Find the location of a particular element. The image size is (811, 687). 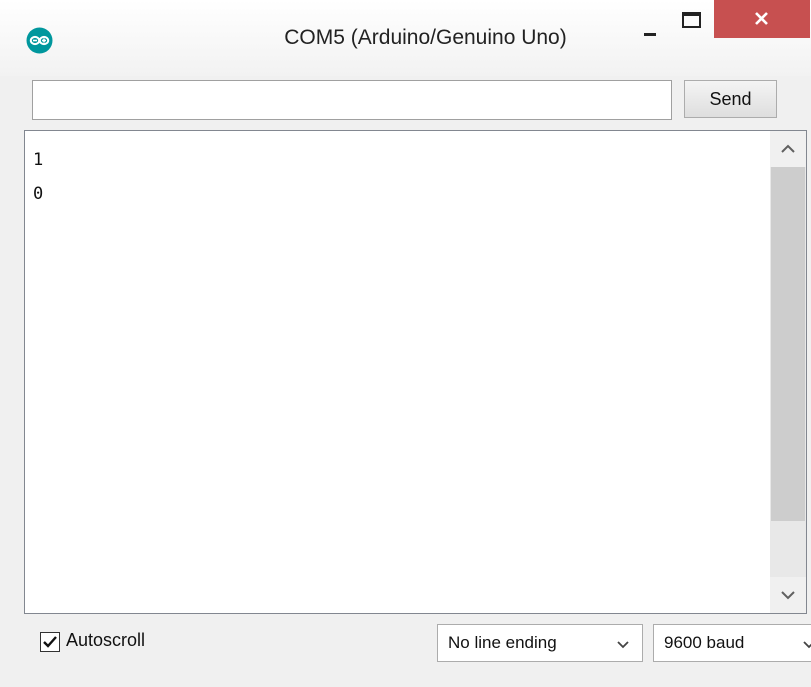

checkmark-icon is located at coordinates (50, 642).